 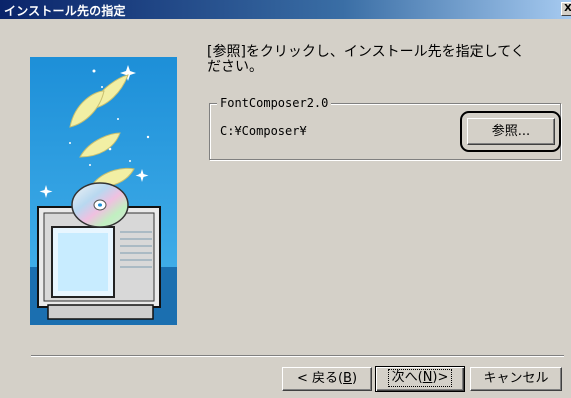 What do you see at coordinates (65, 11) in the screenshot?
I see `window-title: インストール先の指定` at bounding box center [65, 11].